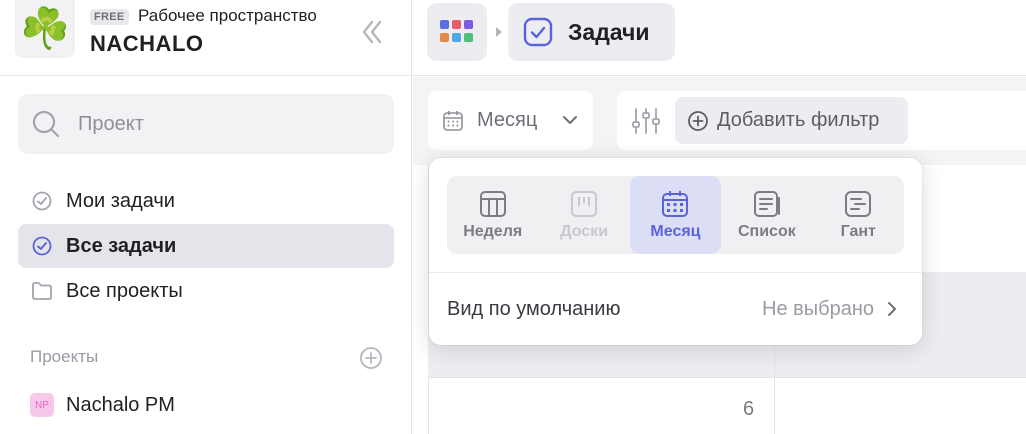 The width and height of the screenshot is (1026, 434). I want to click on view-option-gantt: Гант, so click(858, 215).